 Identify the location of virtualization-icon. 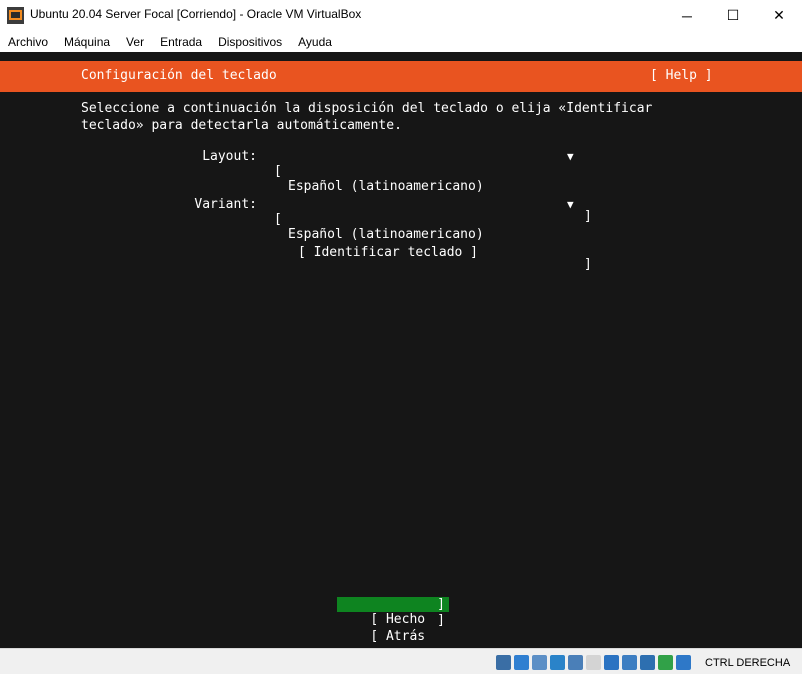
(647, 662).